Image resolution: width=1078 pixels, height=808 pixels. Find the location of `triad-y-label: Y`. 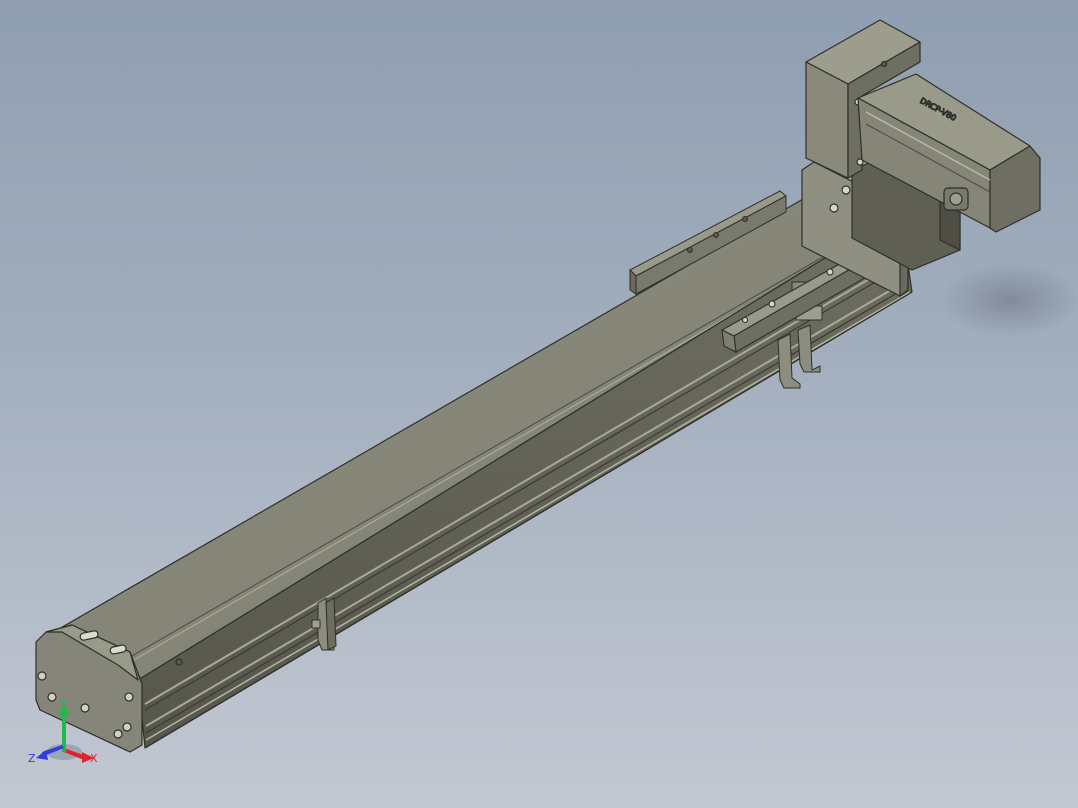

triad-y-label: Y is located at coordinates (63, 704).